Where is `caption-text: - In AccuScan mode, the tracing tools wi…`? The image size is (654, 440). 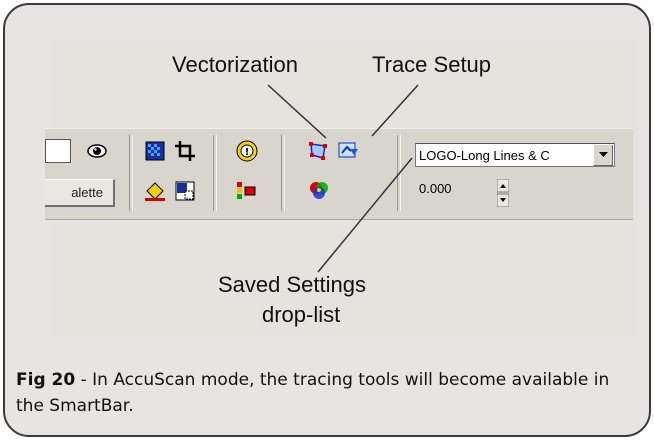
caption-text: - In AccuScan mode, the tracing tools wi… is located at coordinates (313, 393).